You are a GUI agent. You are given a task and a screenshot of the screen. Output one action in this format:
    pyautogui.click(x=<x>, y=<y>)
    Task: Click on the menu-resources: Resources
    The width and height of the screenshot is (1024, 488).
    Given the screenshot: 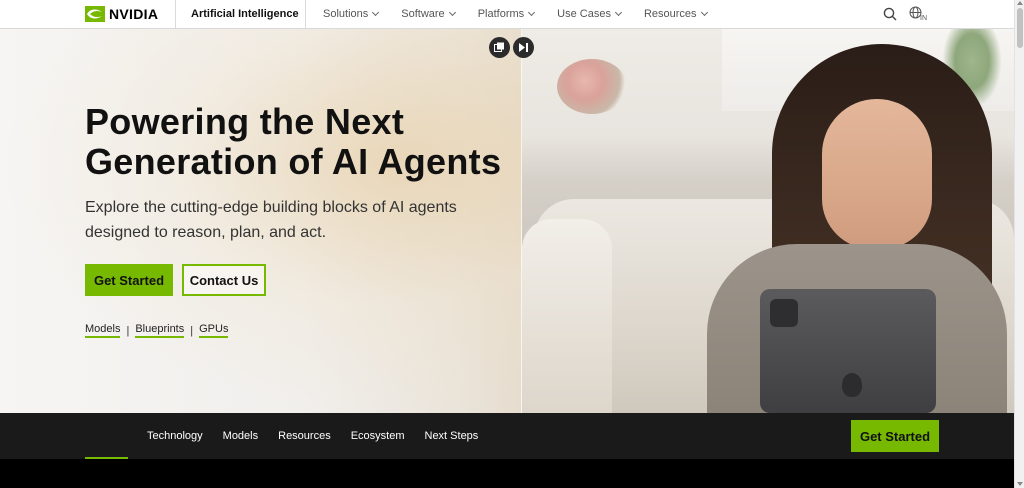 What is the action you would take?
    pyautogui.click(x=675, y=14)
    